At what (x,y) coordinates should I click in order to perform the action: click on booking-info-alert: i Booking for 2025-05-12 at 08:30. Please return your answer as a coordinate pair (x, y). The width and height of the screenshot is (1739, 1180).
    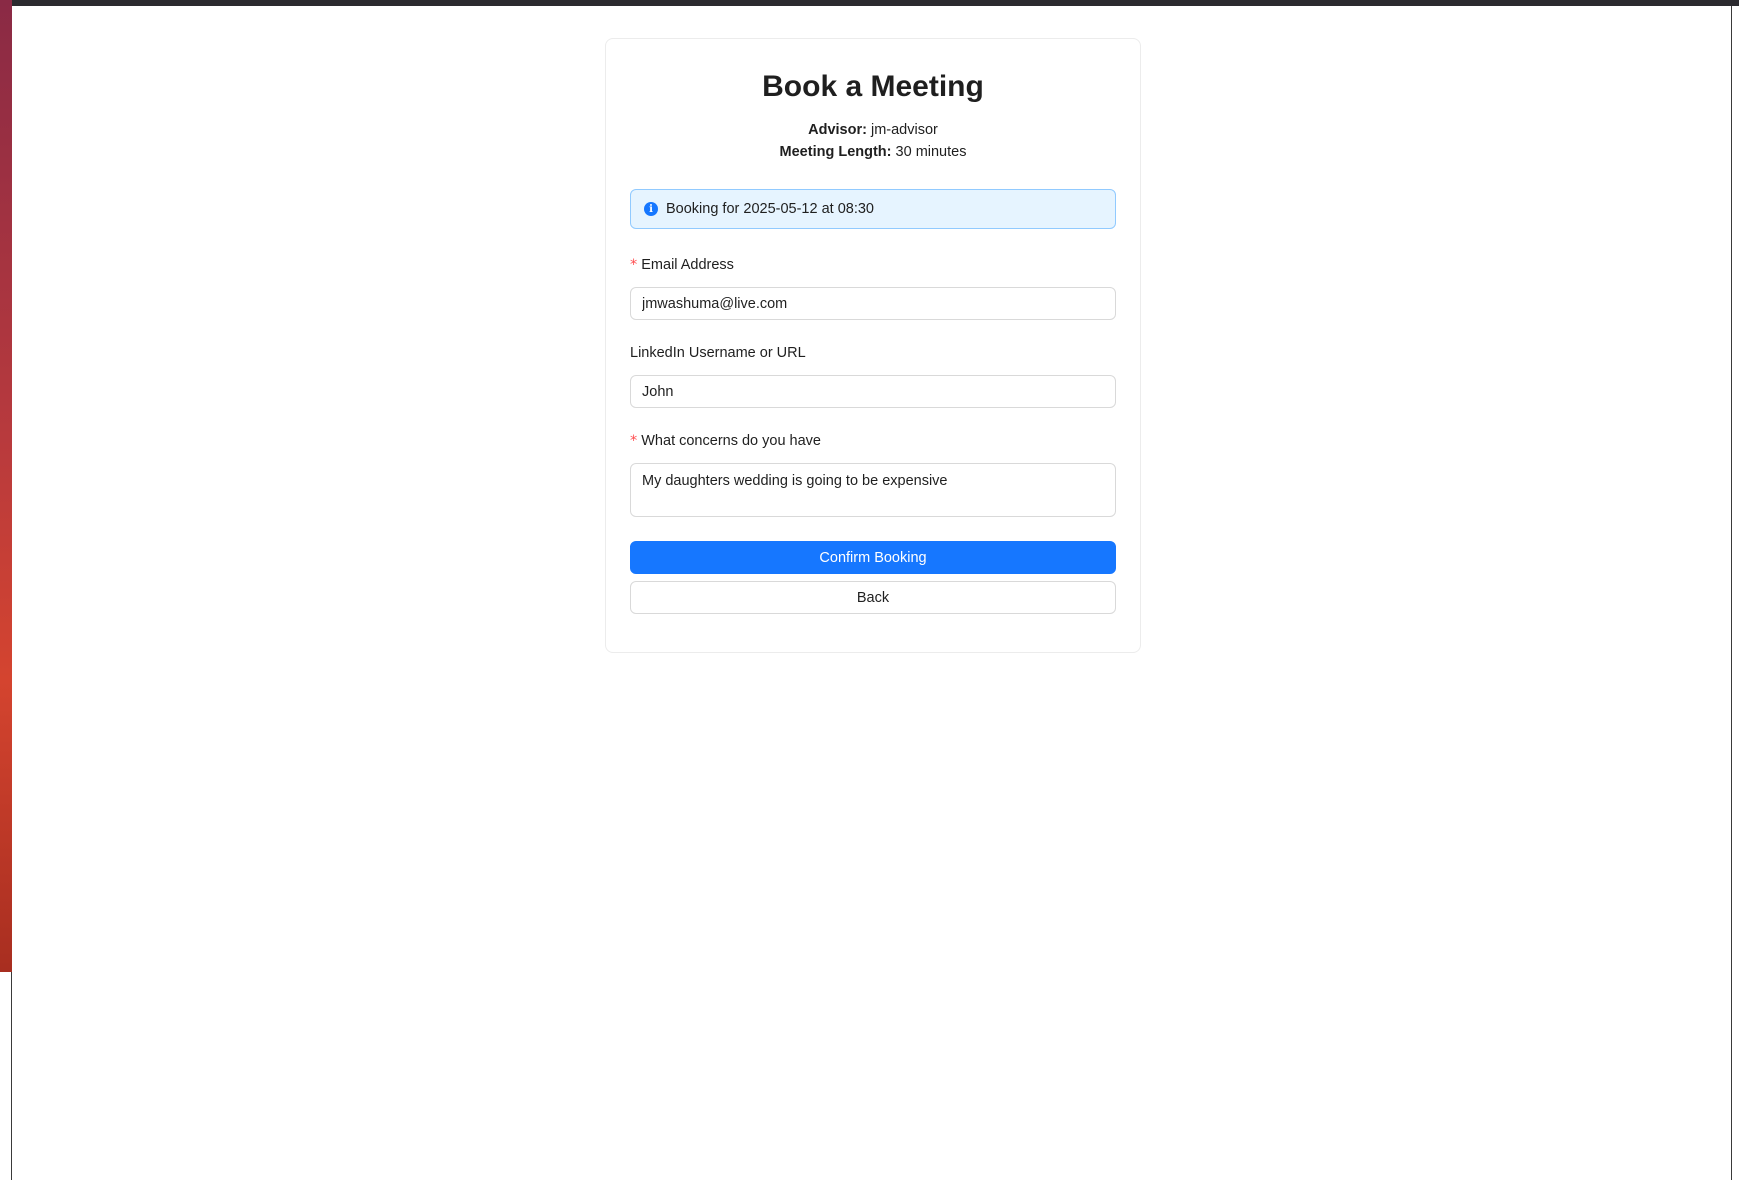
    Looking at the image, I should click on (873, 209).